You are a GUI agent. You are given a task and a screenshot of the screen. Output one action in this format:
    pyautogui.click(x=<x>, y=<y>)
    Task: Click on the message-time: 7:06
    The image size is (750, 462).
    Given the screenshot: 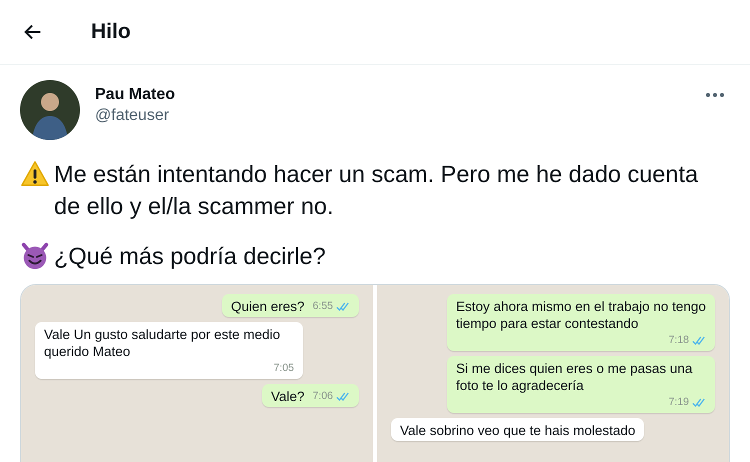 What is the action you would take?
    pyautogui.click(x=322, y=396)
    